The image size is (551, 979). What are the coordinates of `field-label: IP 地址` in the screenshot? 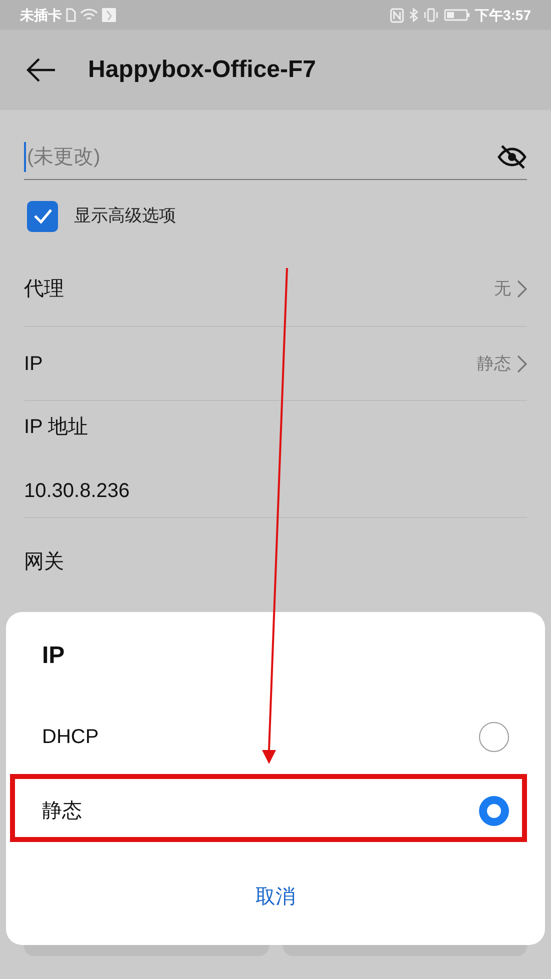 It's located at (57, 427).